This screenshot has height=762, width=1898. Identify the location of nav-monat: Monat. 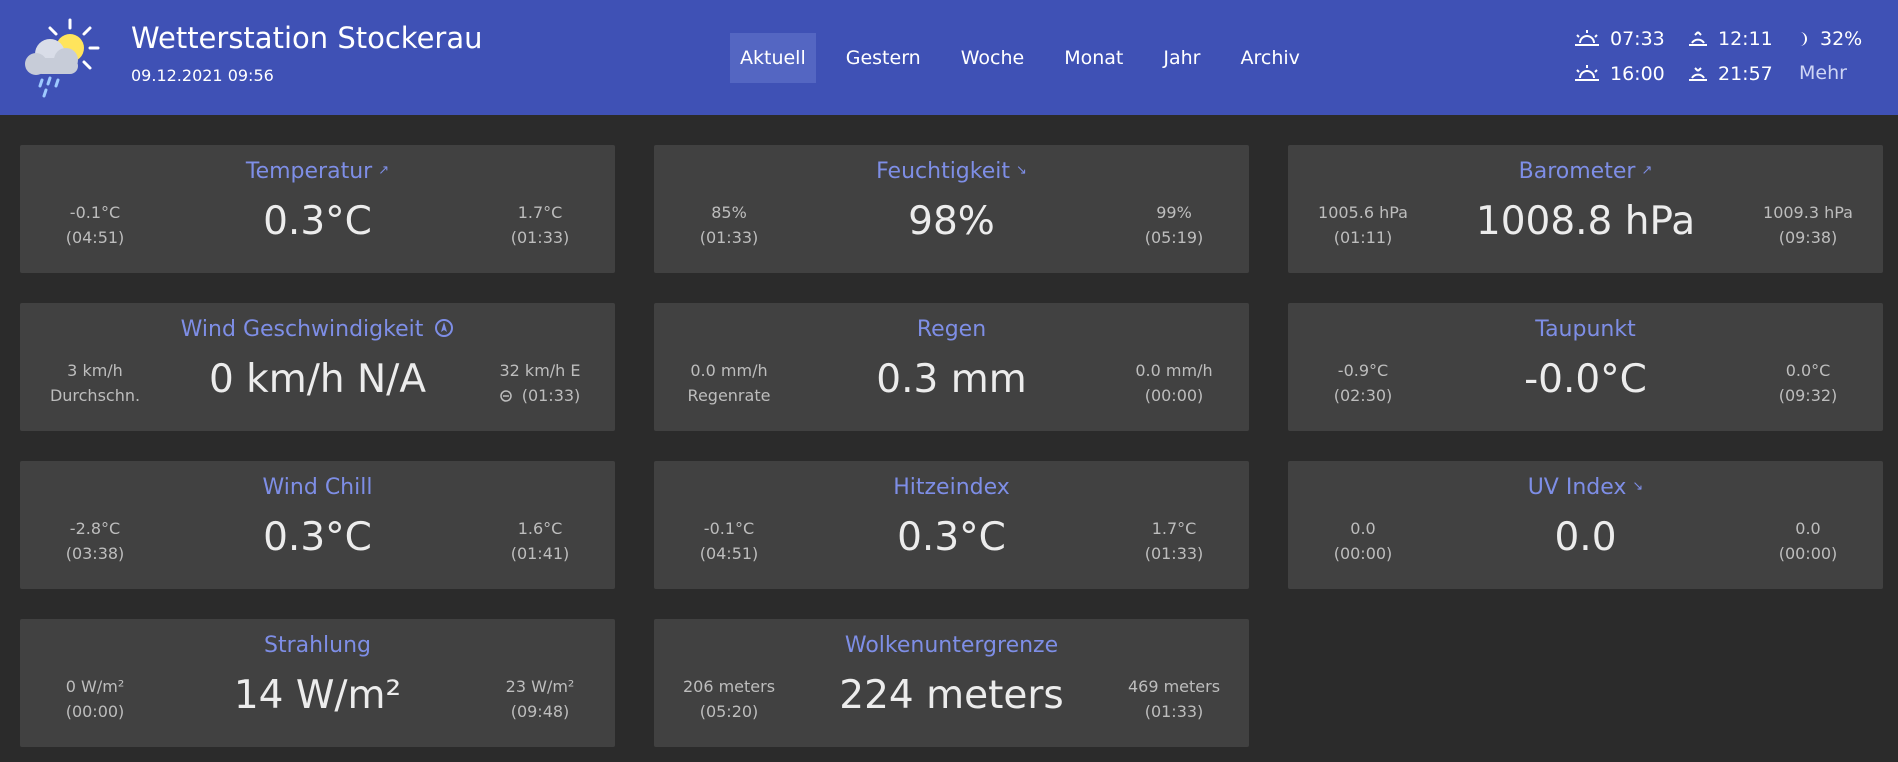
(1093, 58).